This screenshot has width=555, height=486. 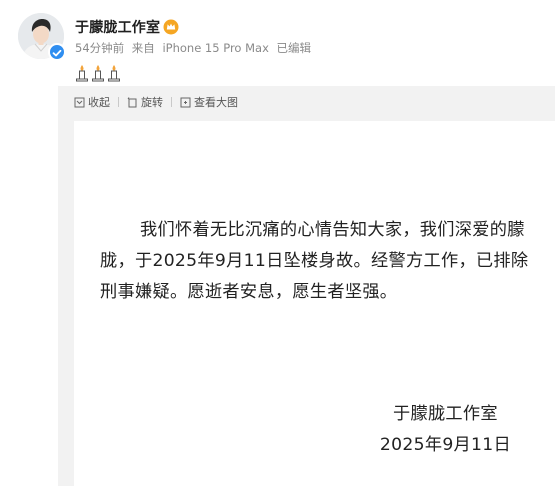 I want to click on author-row: 于朦胧工作室, so click(x=127, y=27).